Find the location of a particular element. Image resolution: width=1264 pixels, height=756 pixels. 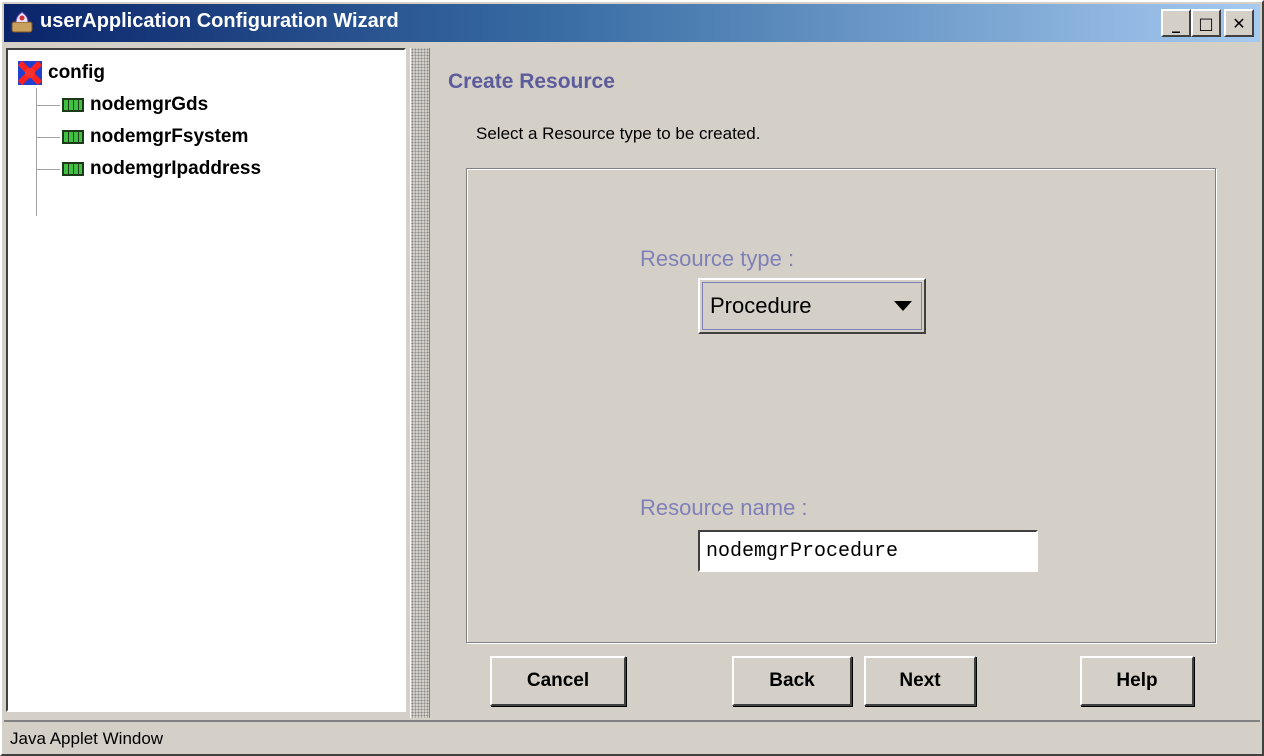

back-button: Back is located at coordinates (792, 681).